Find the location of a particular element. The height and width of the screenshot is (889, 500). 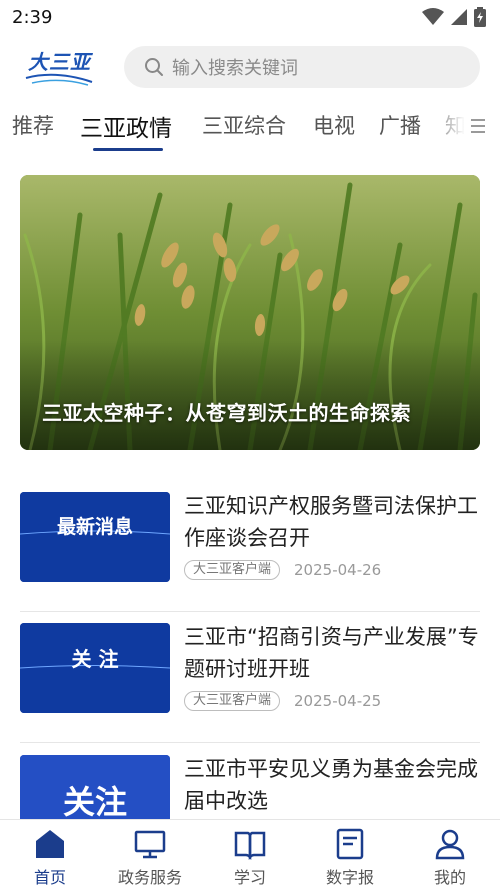

nav-digital-paper: 数字报 is located at coordinates (350, 858).